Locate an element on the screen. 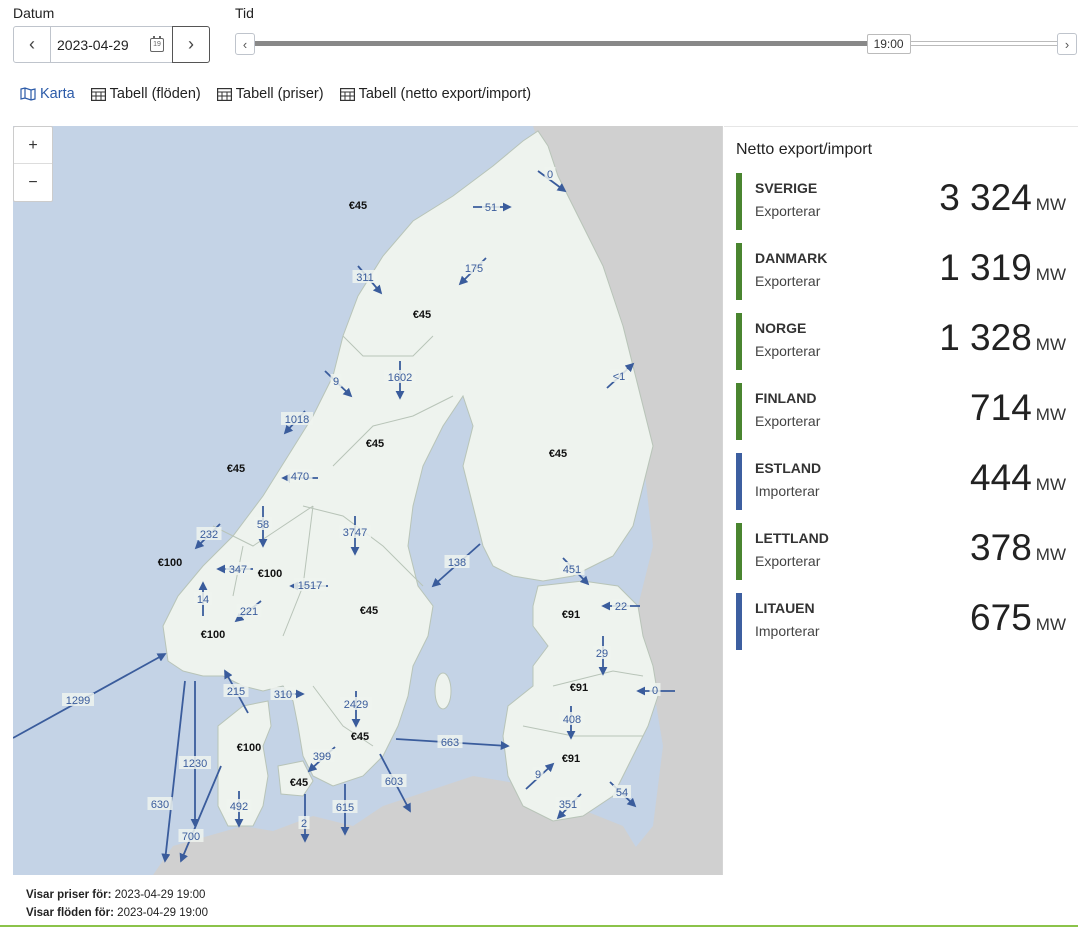  country-value: 1 319 MW is located at coordinates (1002, 268).